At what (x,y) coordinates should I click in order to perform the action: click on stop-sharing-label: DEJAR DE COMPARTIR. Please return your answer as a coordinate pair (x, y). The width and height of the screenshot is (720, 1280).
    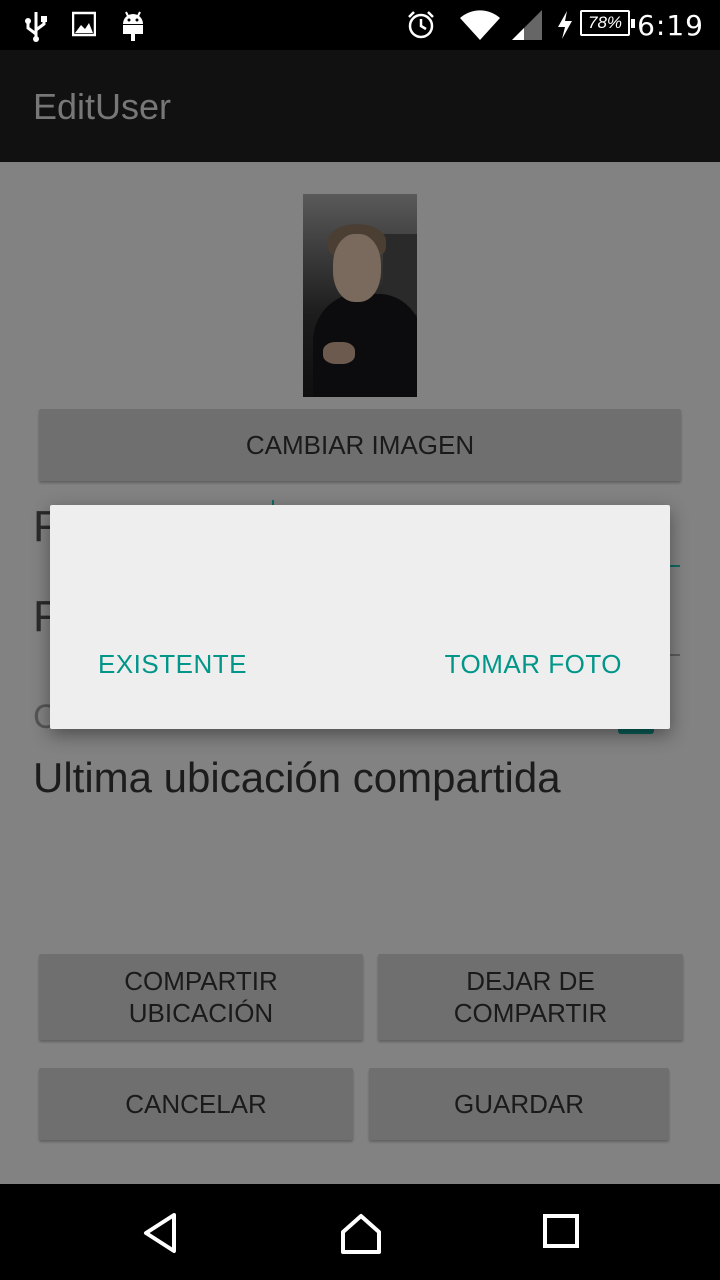
    Looking at the image, I should click on (530, 997).